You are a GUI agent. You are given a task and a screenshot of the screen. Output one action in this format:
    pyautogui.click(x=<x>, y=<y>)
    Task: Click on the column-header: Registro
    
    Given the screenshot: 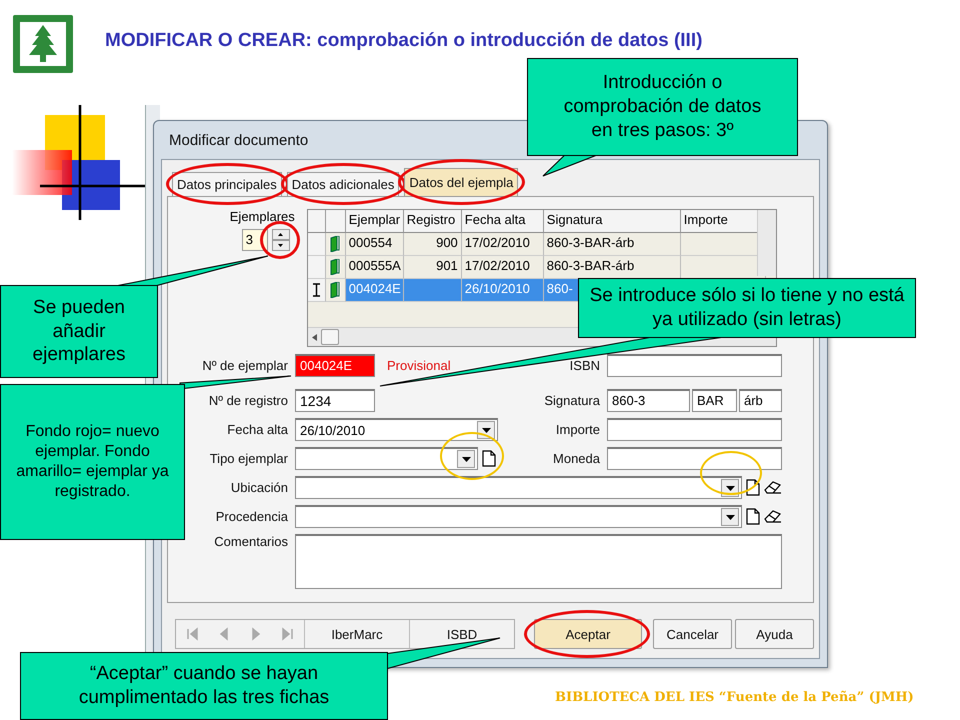 What is the action you would take?
    pyautogui.click(x=433, y=221)
    